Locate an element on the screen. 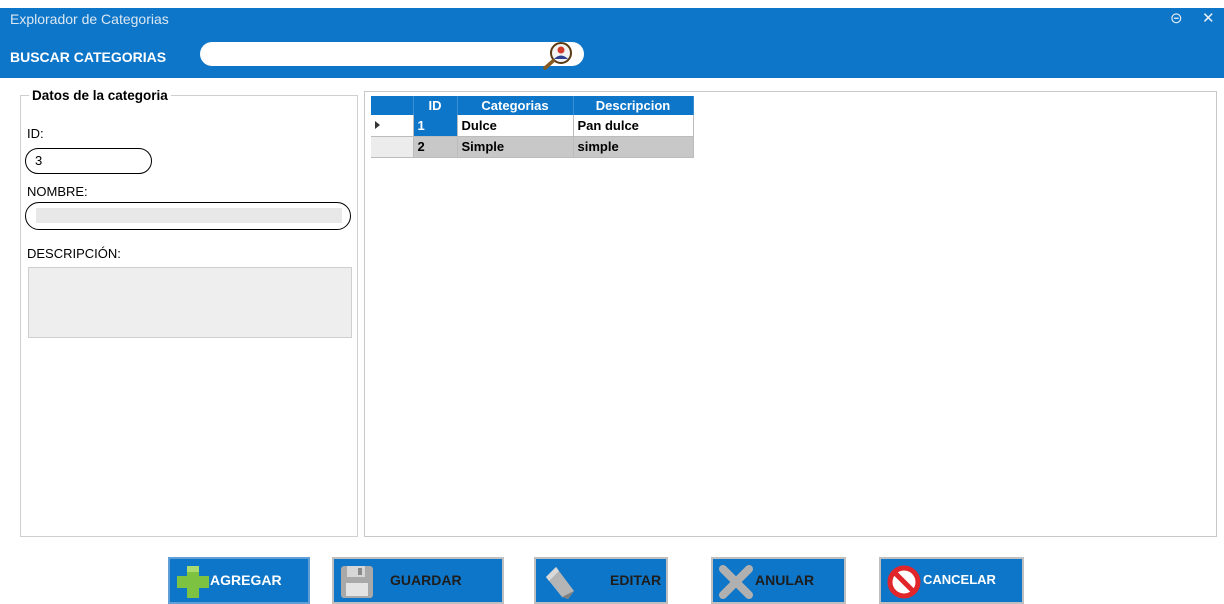  column-header-id: ID is located at coordinates (435, 105).